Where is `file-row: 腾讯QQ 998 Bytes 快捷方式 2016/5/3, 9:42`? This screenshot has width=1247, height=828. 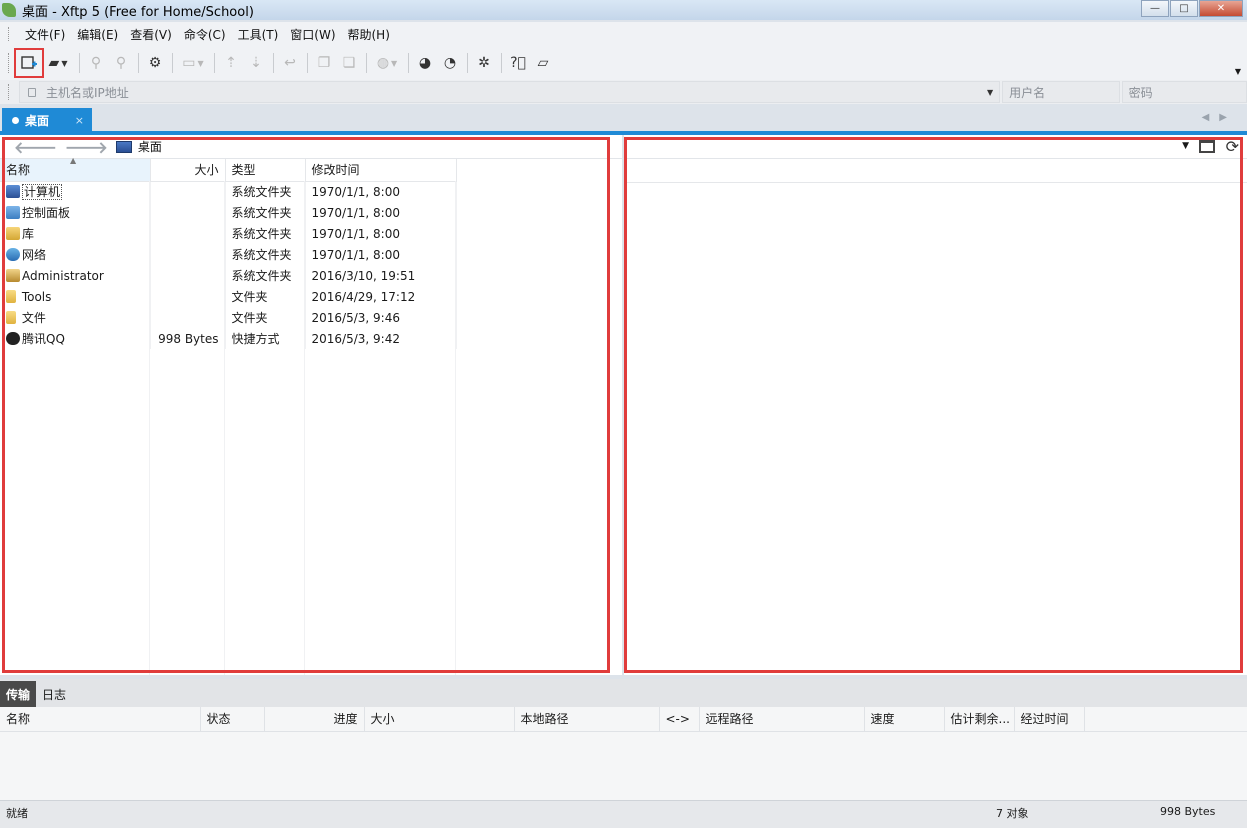 file-row: 腾讯QQ 998 Bytes 快捷方式 2016/5/3, 9:42 is located at coordinates (228, 338).